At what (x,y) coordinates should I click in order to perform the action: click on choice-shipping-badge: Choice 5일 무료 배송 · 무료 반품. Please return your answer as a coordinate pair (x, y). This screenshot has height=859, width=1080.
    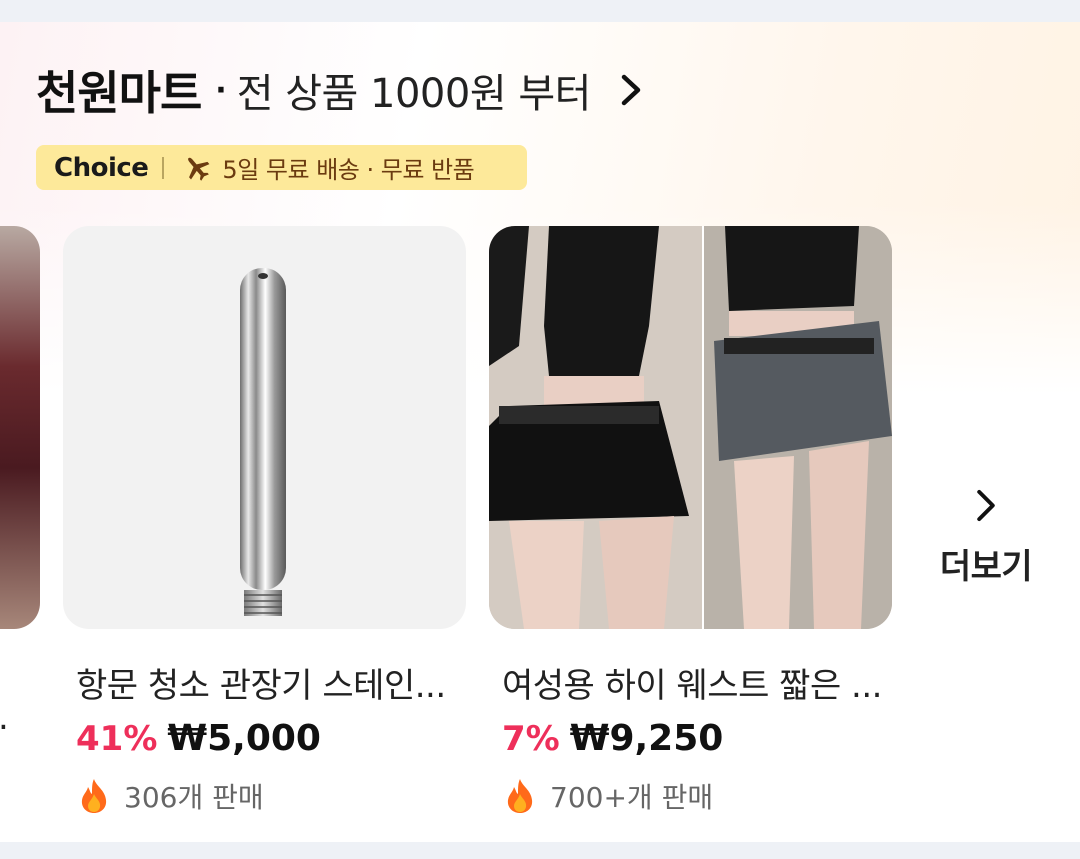
    Looking at the image, I should click on (281, 167).